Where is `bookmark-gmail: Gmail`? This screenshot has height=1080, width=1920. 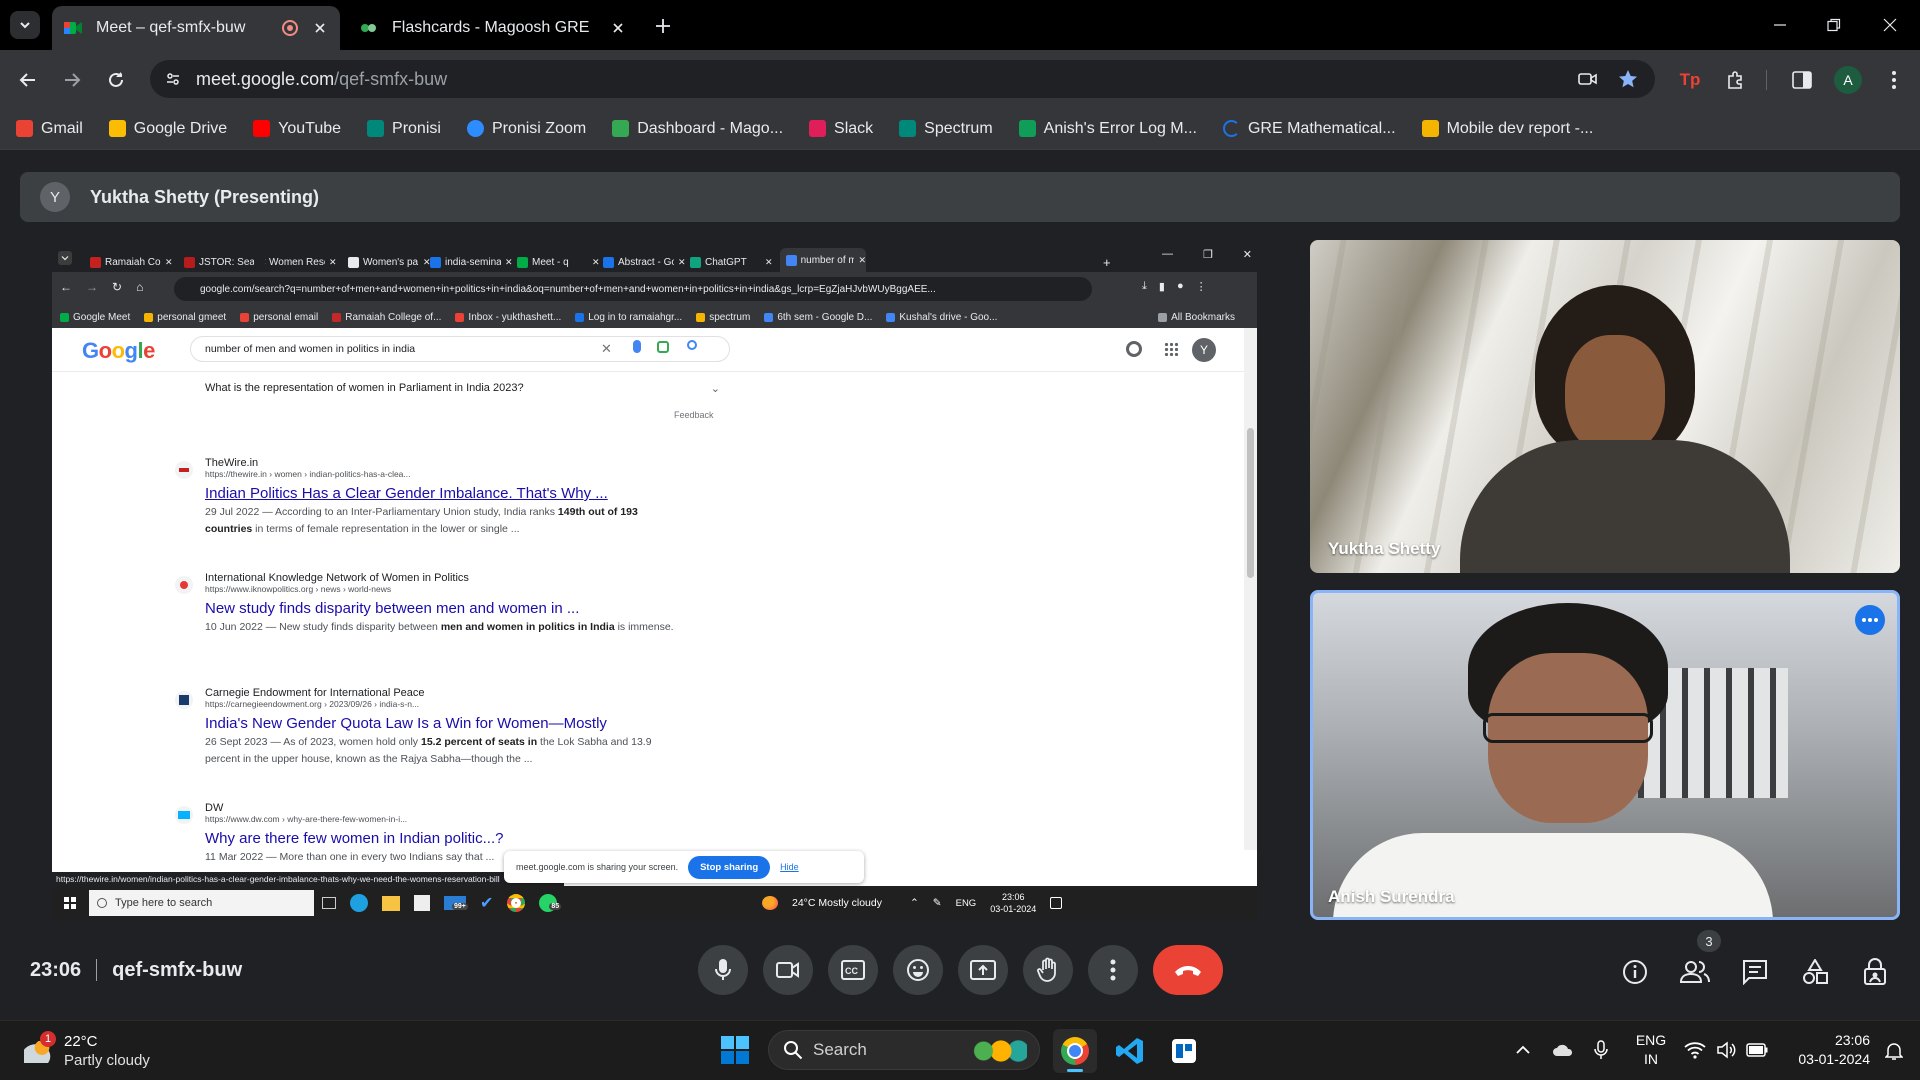 bookmark-gmail: Gmail is located at coordinates (49, 129).